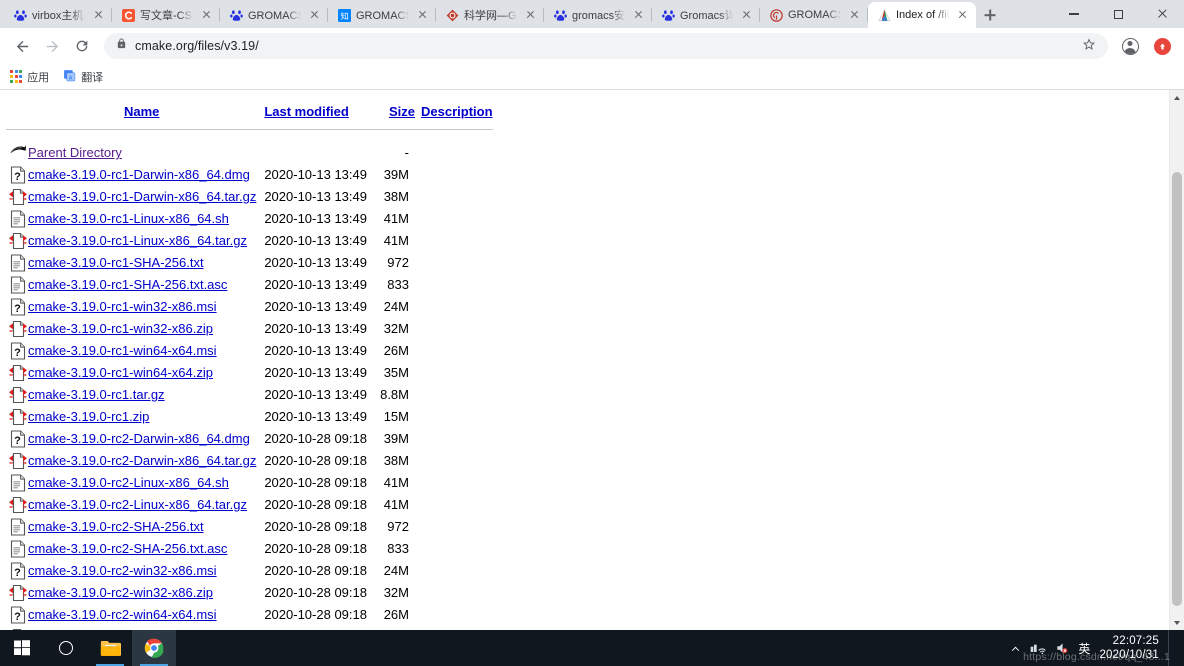 The width and height of the screenshot is (1184, 666). What do you see at coordinates (29, 77) in the screenshot?
I see `bookmark-apps: 应用` at bounding box center [29, 77].